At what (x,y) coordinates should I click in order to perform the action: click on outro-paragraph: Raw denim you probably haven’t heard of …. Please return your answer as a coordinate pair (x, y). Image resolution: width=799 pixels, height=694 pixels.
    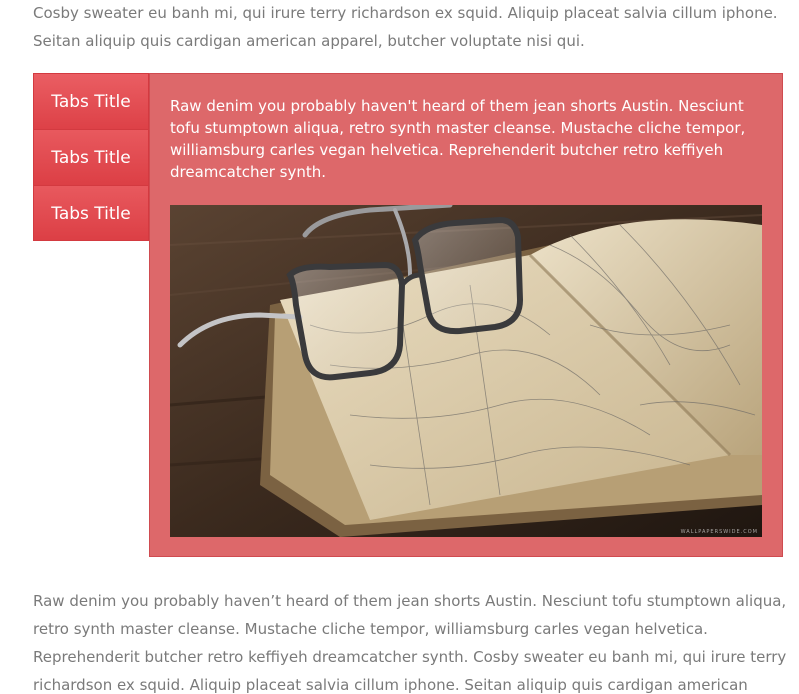
    Looking at the image, I should click on (410, 643).